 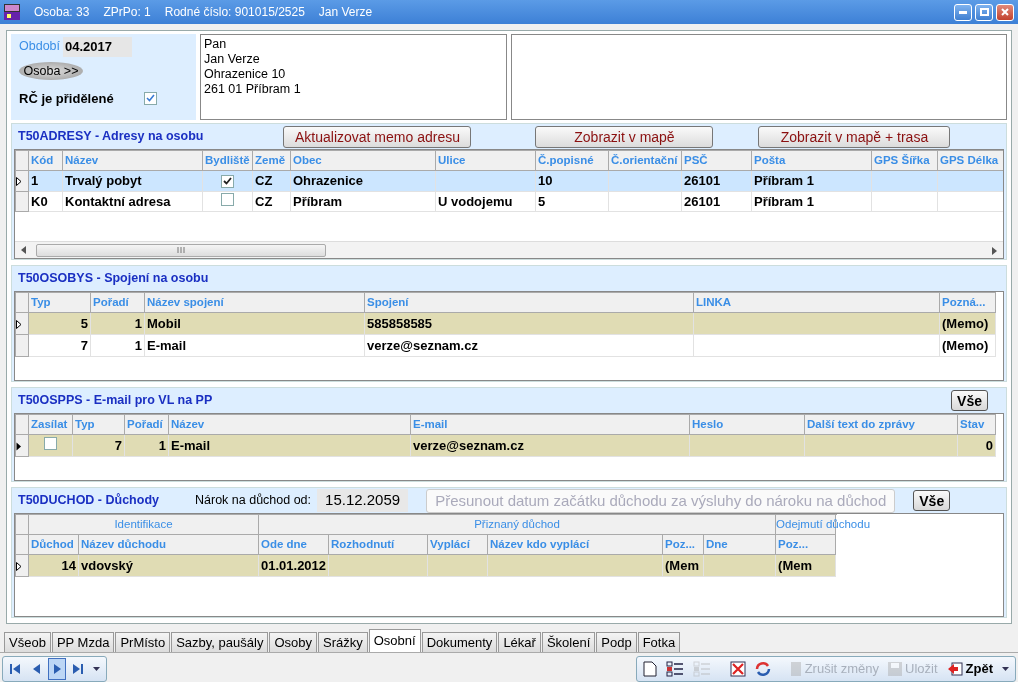 I want to click on column-header: Stav, so click(x=976, y=424).